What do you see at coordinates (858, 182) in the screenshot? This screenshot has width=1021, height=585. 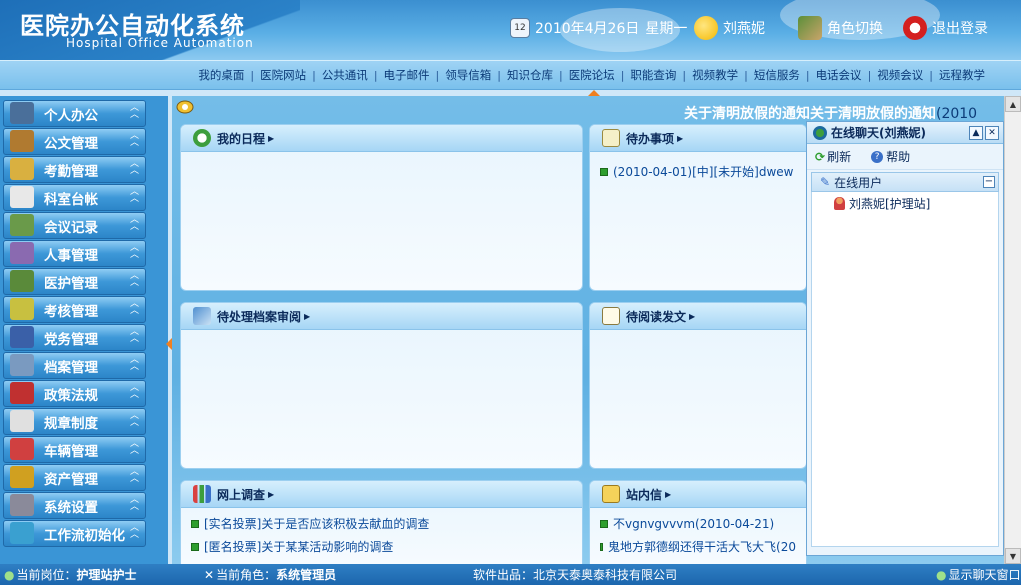 I see `online-users-label: 在线用户` at bounding box center [858, 182].